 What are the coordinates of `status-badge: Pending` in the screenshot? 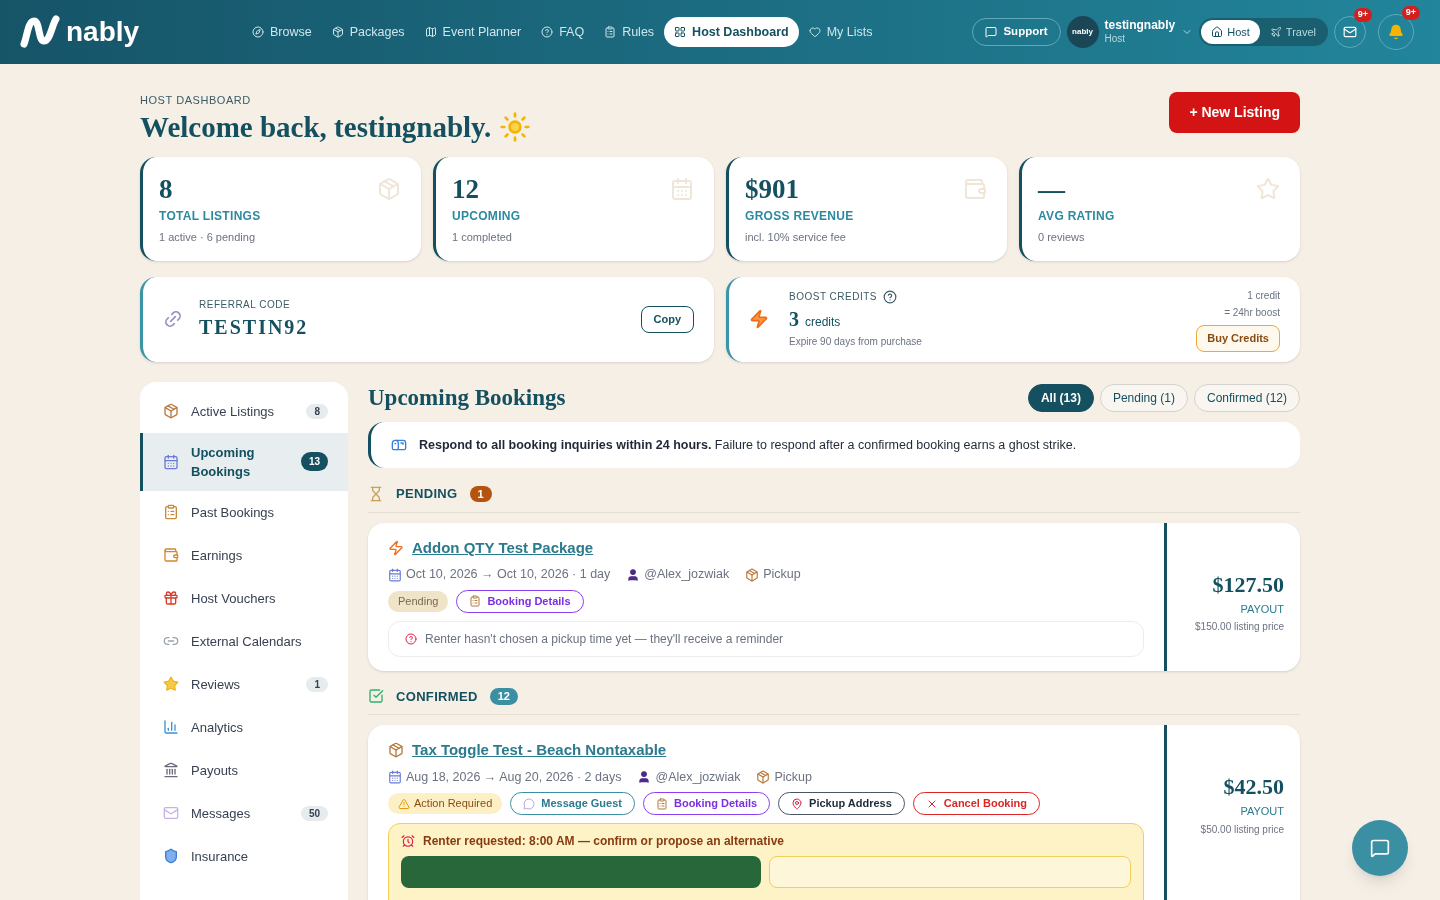 It's located at (418, 601).